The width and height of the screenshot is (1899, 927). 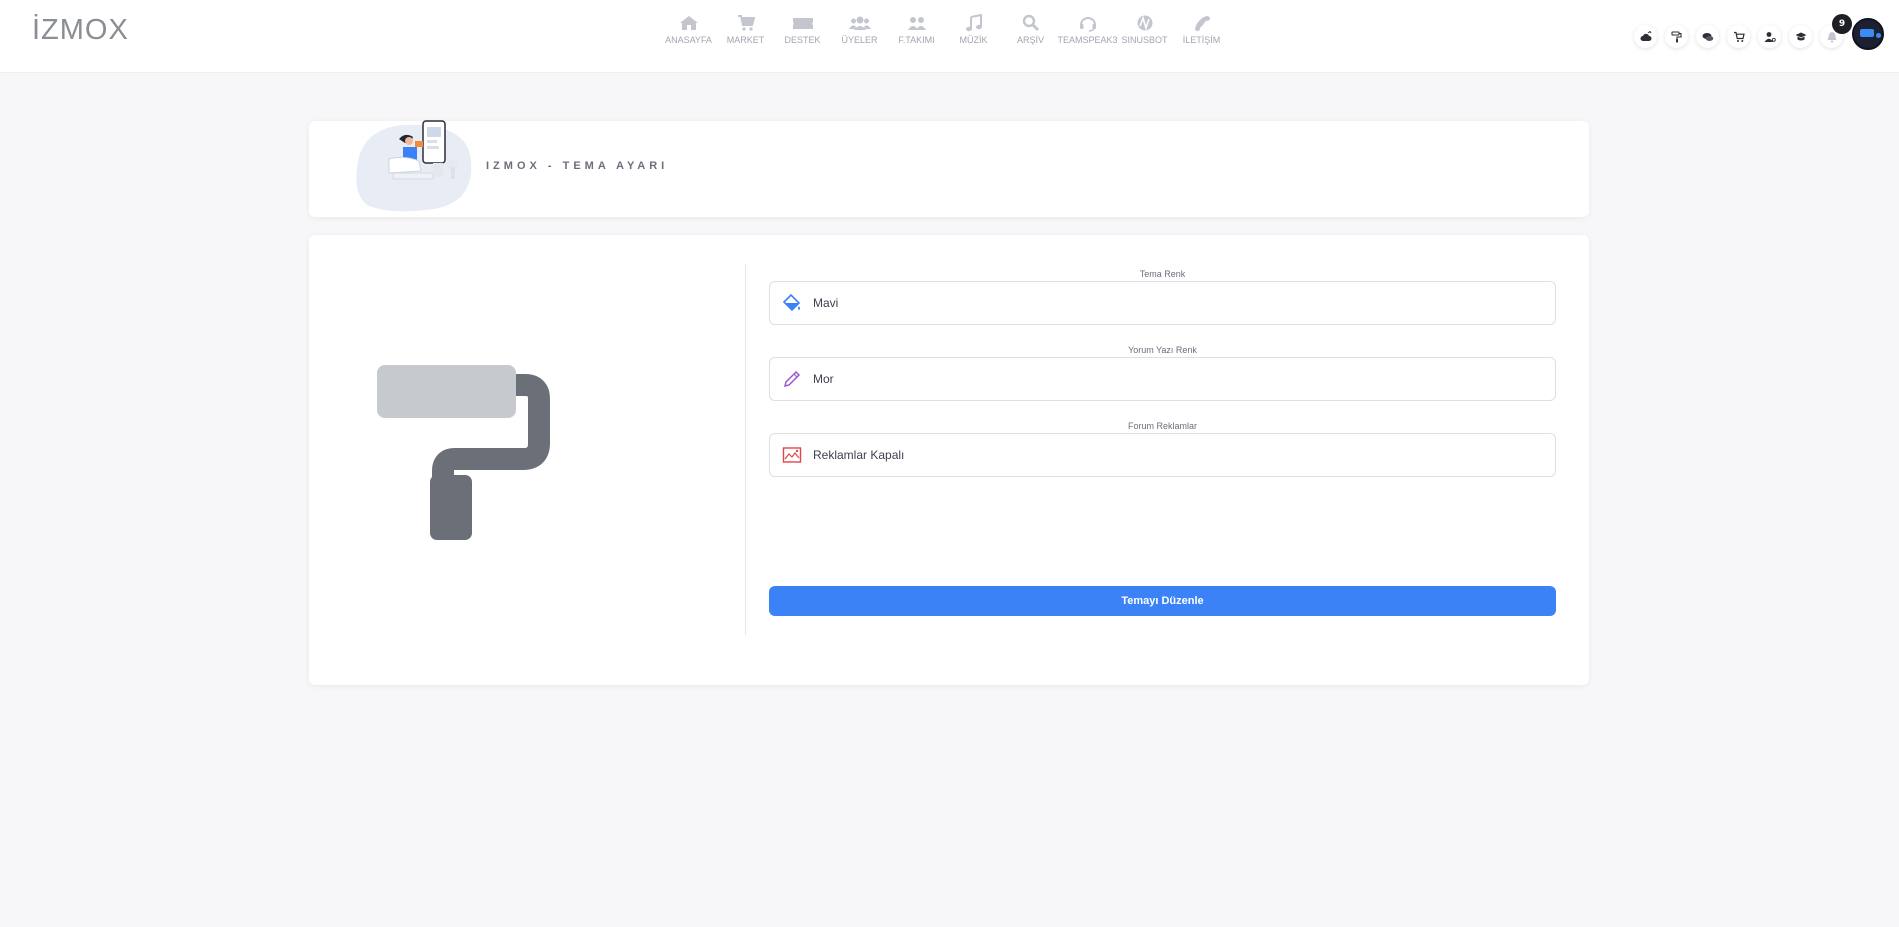 I want to click on nav-label: ÜYELER, so click(x=859, y=40).